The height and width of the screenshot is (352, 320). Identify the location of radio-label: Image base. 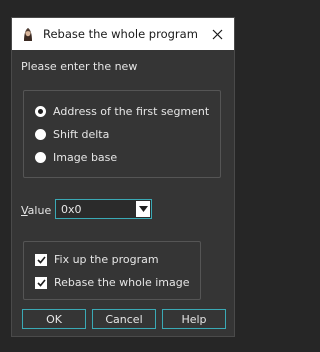
(85, 157).